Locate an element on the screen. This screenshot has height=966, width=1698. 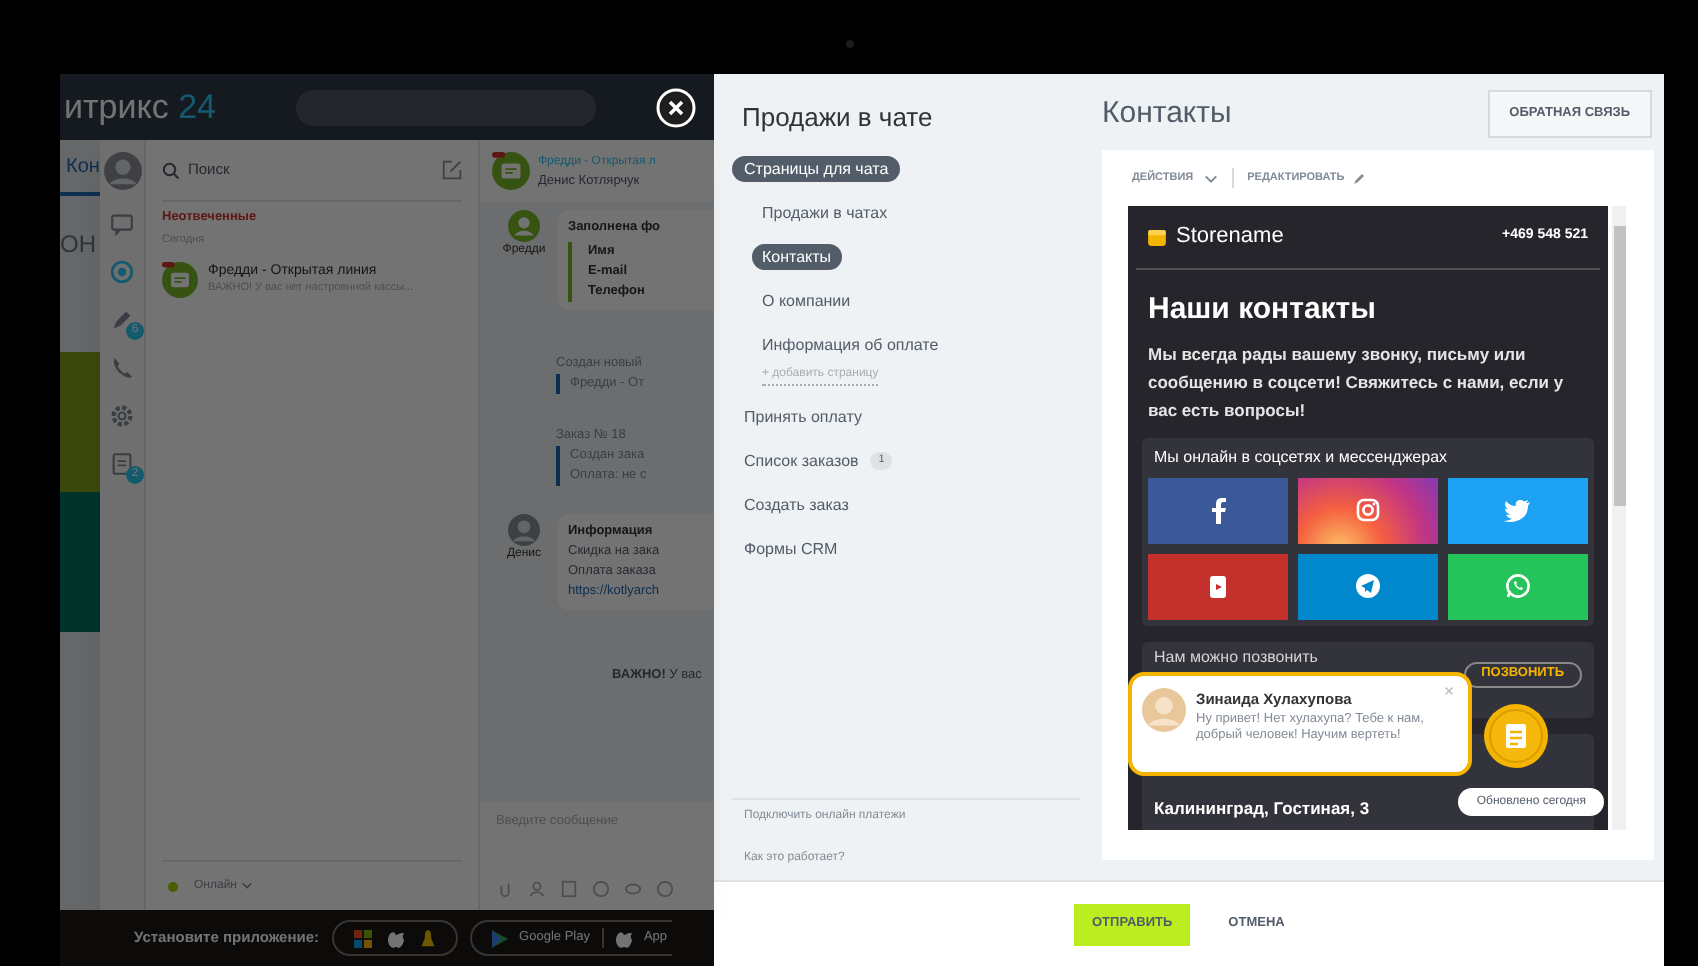
phone-bubble-icon is located at coordinates (1518, 586).